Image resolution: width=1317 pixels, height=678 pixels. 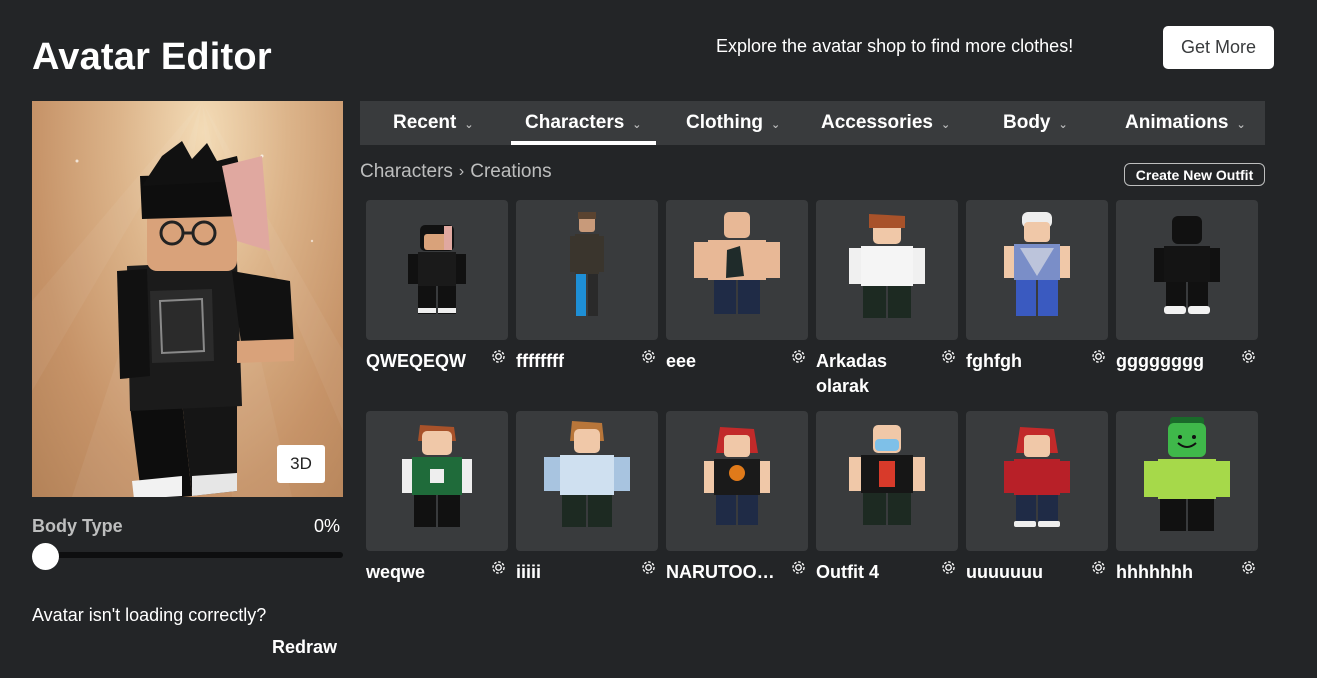 What do you see at coordinates (301, 464) in the screenshot?
I see `view-3d-toggle: 3D` at bounding box center [301, 464].